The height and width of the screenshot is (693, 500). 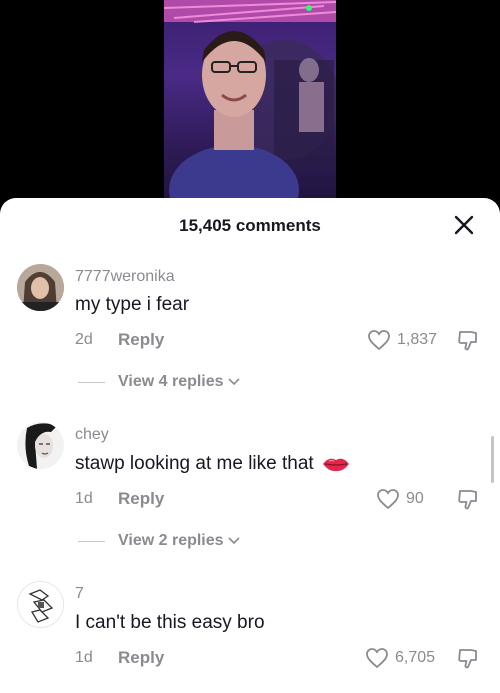 What do you see at coordinates (170, 622) in the screenshot?
I see `comment-text: I can't be this easy bro` at bounding box center [170, 622].